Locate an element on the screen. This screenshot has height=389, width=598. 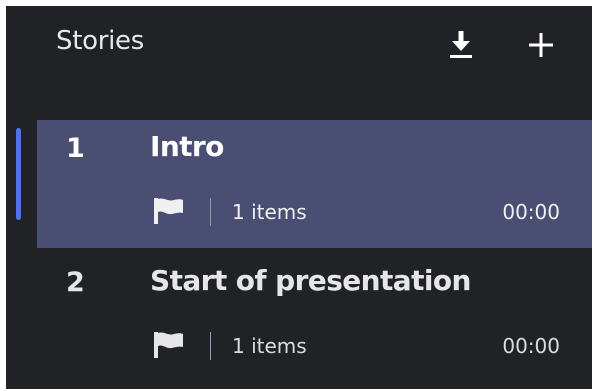
download-icon is located at coordinates (461, 44).